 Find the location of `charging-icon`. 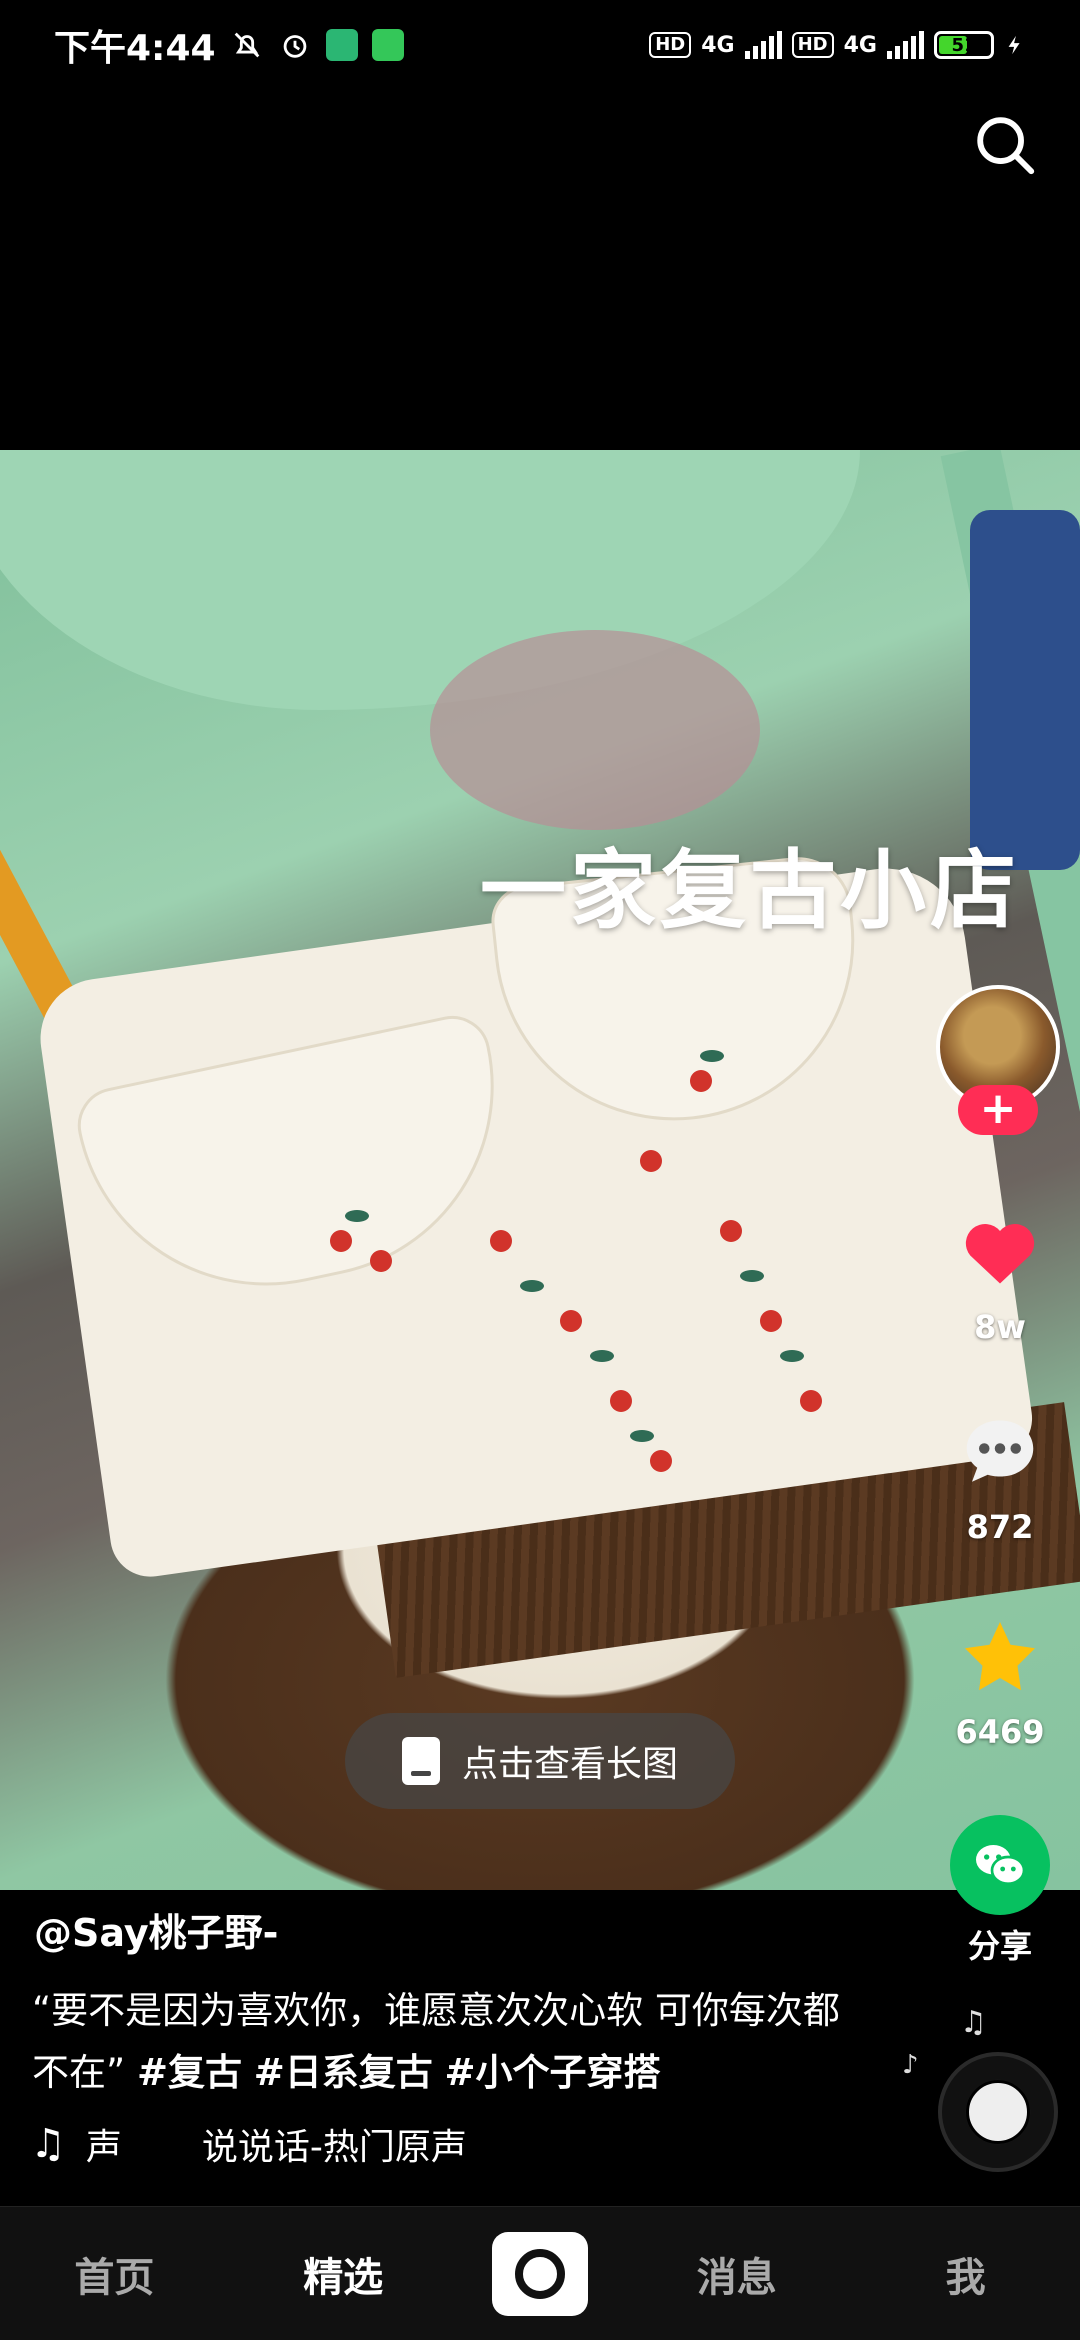

charging-icon is located at coordinates (1014, 45).